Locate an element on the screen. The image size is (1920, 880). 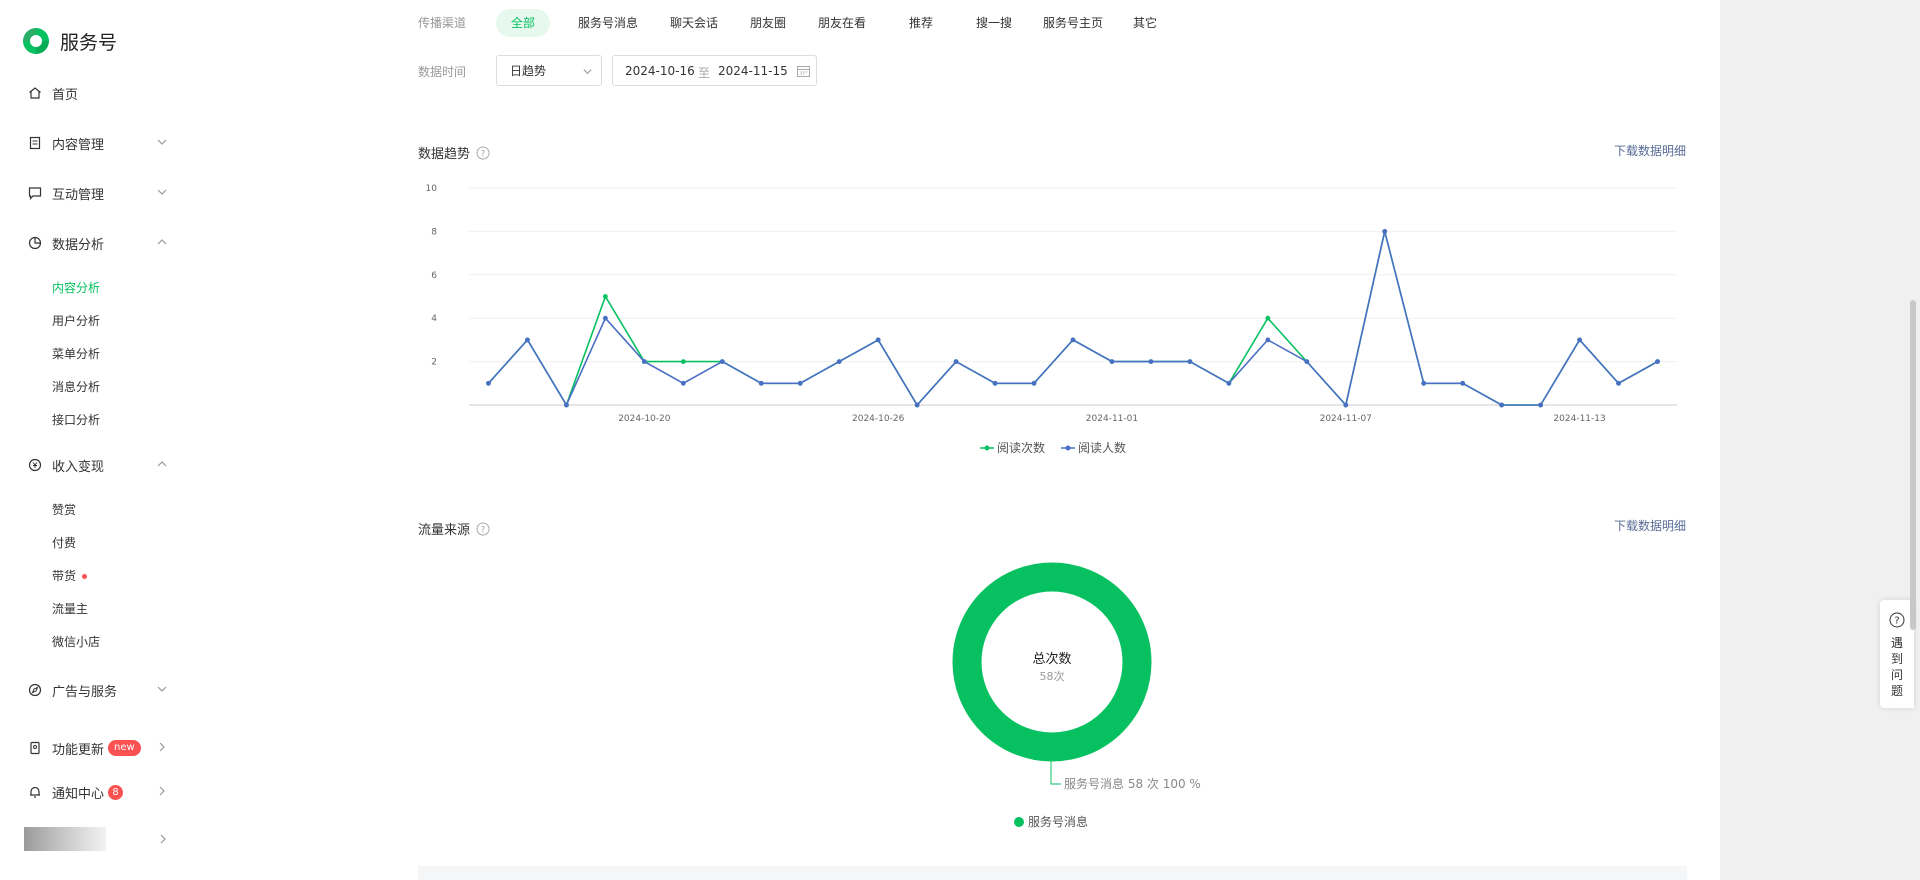
document-icon is located at coordinates (35, 143).